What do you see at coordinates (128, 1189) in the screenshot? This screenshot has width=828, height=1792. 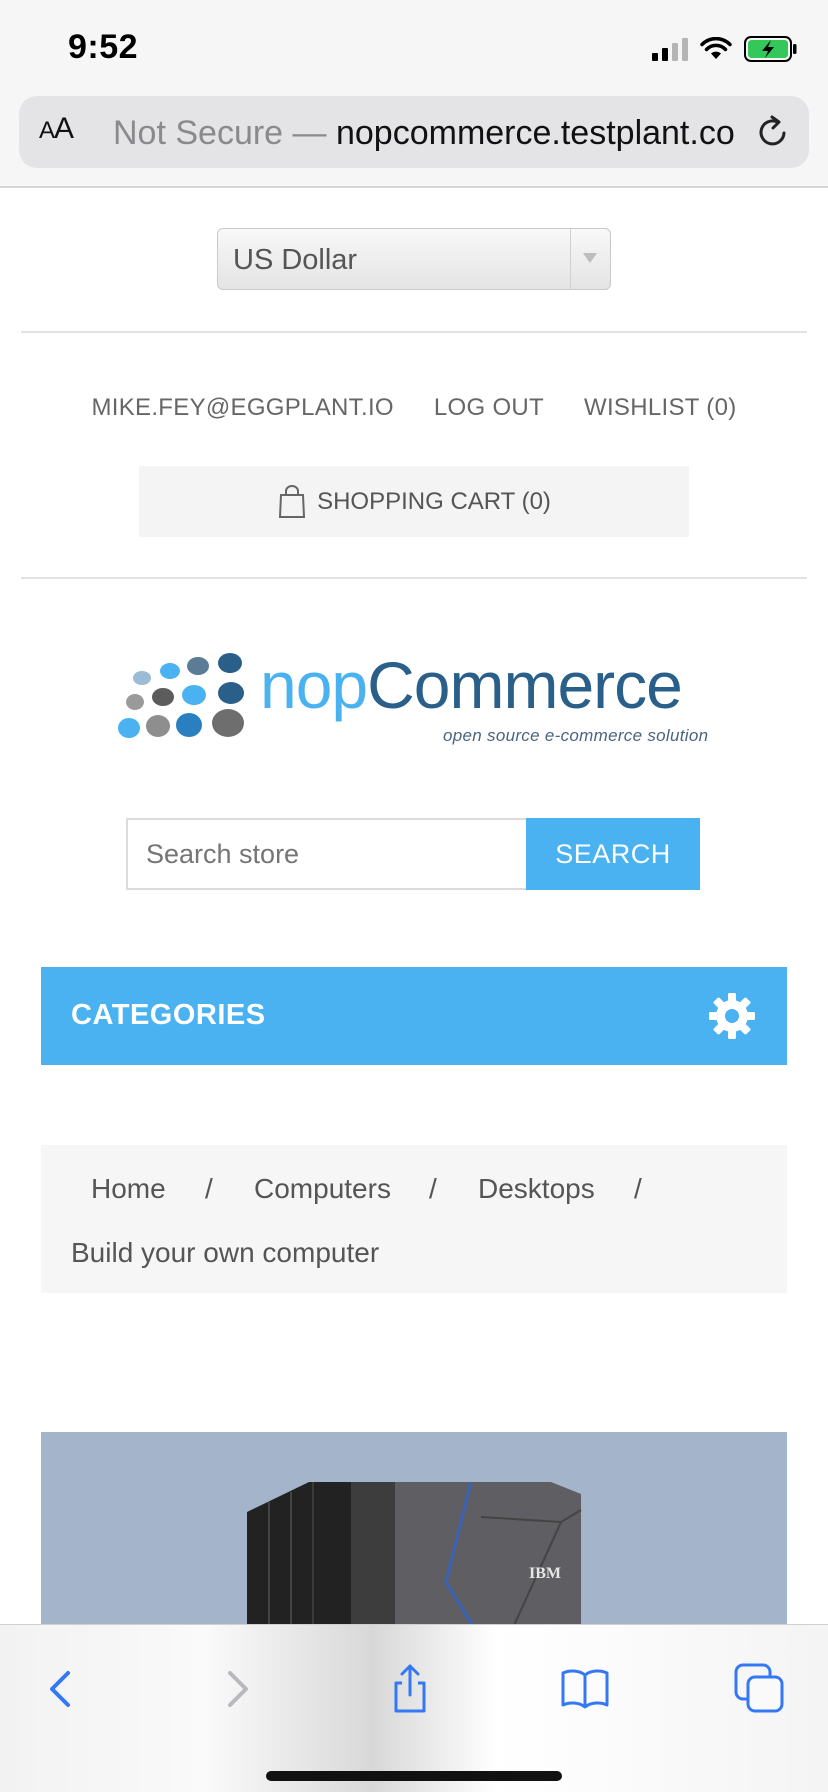 I see `breadcrumb-home: Home` at bounding box center [128, 1189].